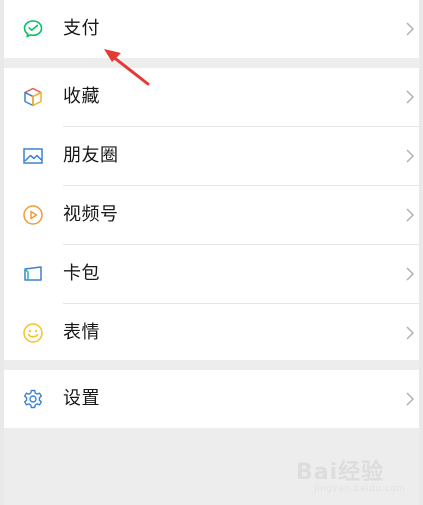 This screenshot has height=505, width=423. What do you see at coordinates (33, 274) in the screenshot?
I see `card-wallet-icon` at bounding box center [33, 274].